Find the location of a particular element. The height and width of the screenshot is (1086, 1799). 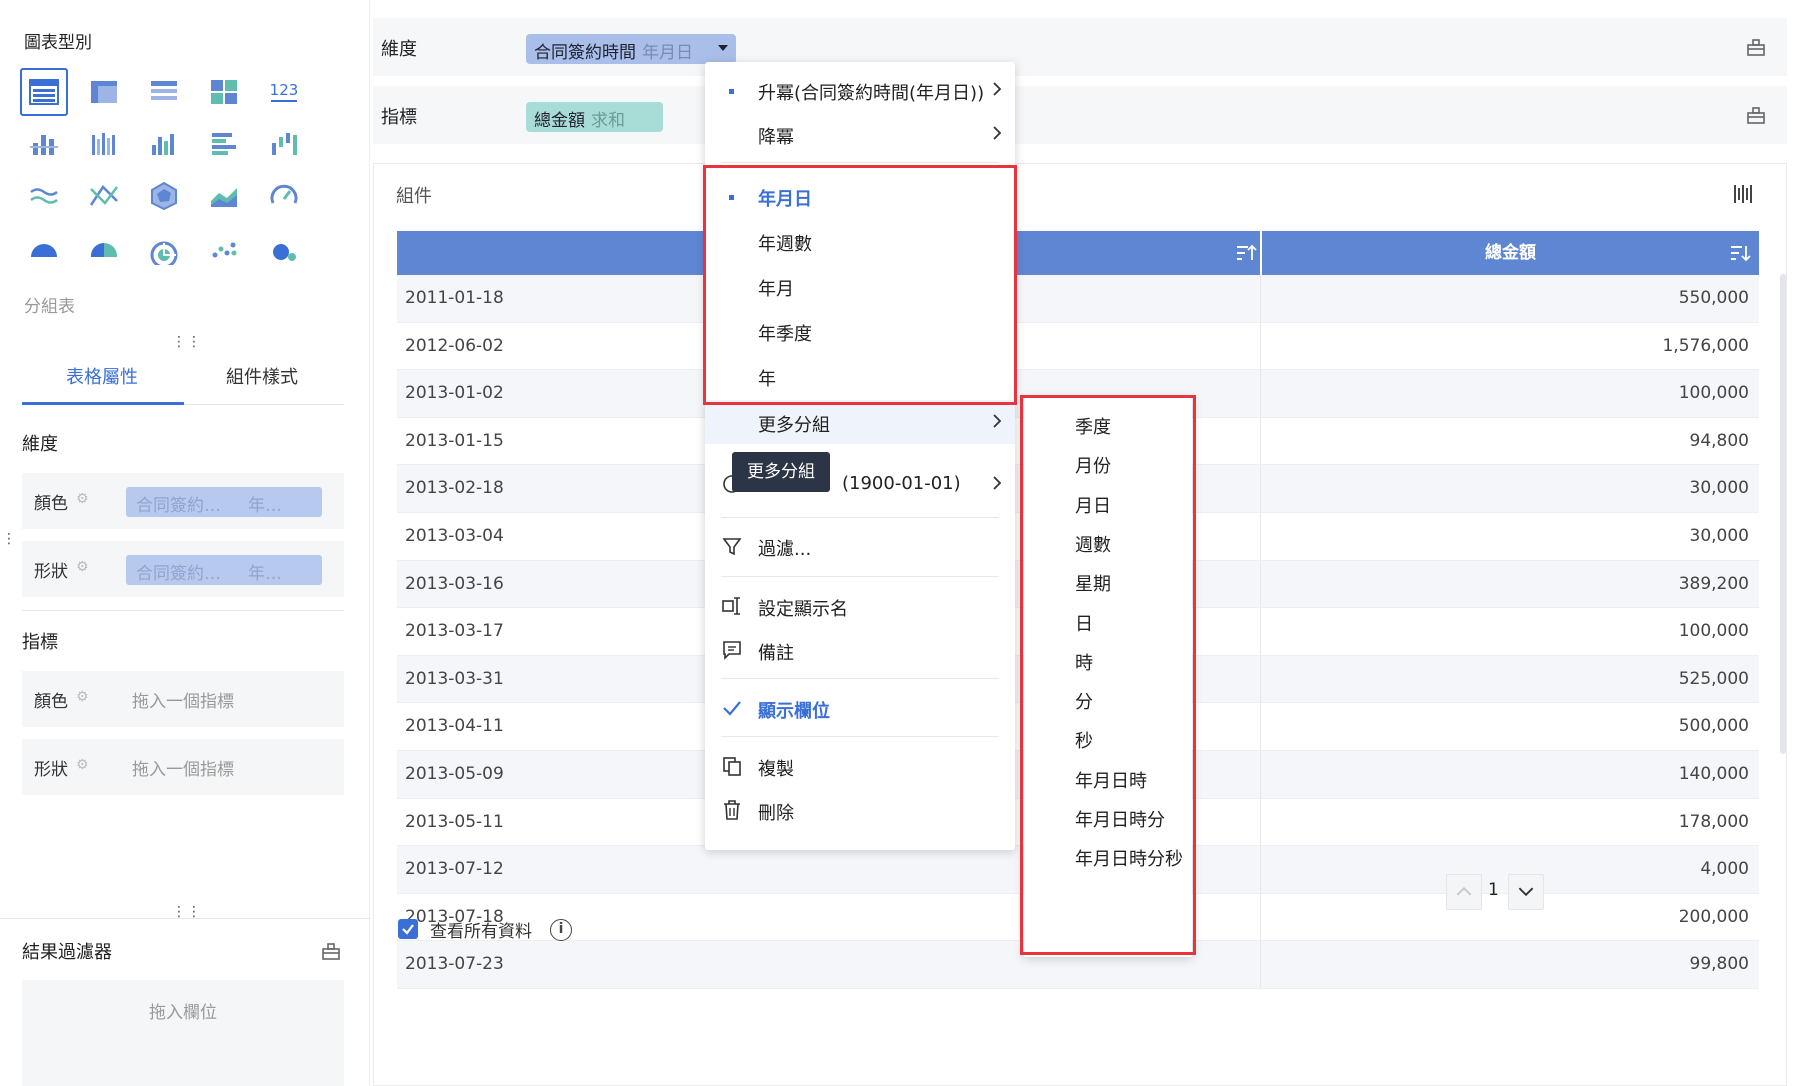

page-prev-button is located at coordinates (1464, 892).